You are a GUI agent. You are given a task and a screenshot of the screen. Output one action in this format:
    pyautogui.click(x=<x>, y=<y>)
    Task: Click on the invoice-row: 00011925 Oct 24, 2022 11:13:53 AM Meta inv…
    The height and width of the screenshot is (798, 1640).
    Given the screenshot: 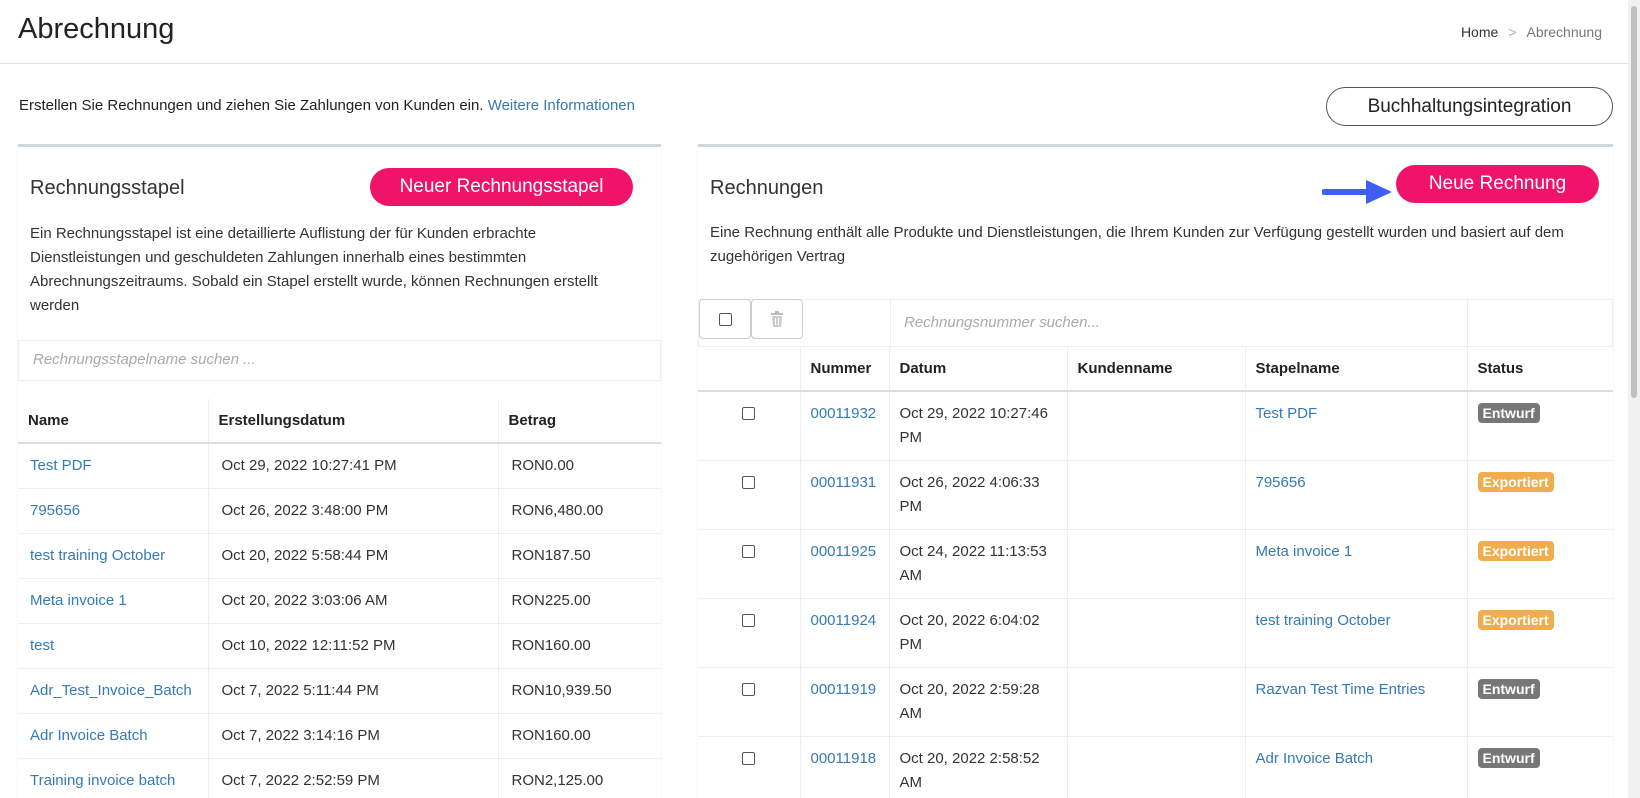 What is the action you would take?
    pyautogui.click(x=1155, y=564)
    